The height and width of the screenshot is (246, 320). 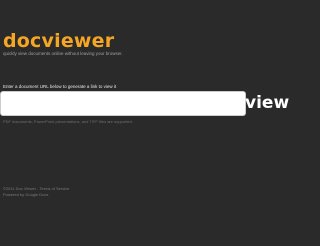 What do you see at coordinates (269, 103) in the screenshot?
I see `view-button: view` at bounding box center [269, 103].